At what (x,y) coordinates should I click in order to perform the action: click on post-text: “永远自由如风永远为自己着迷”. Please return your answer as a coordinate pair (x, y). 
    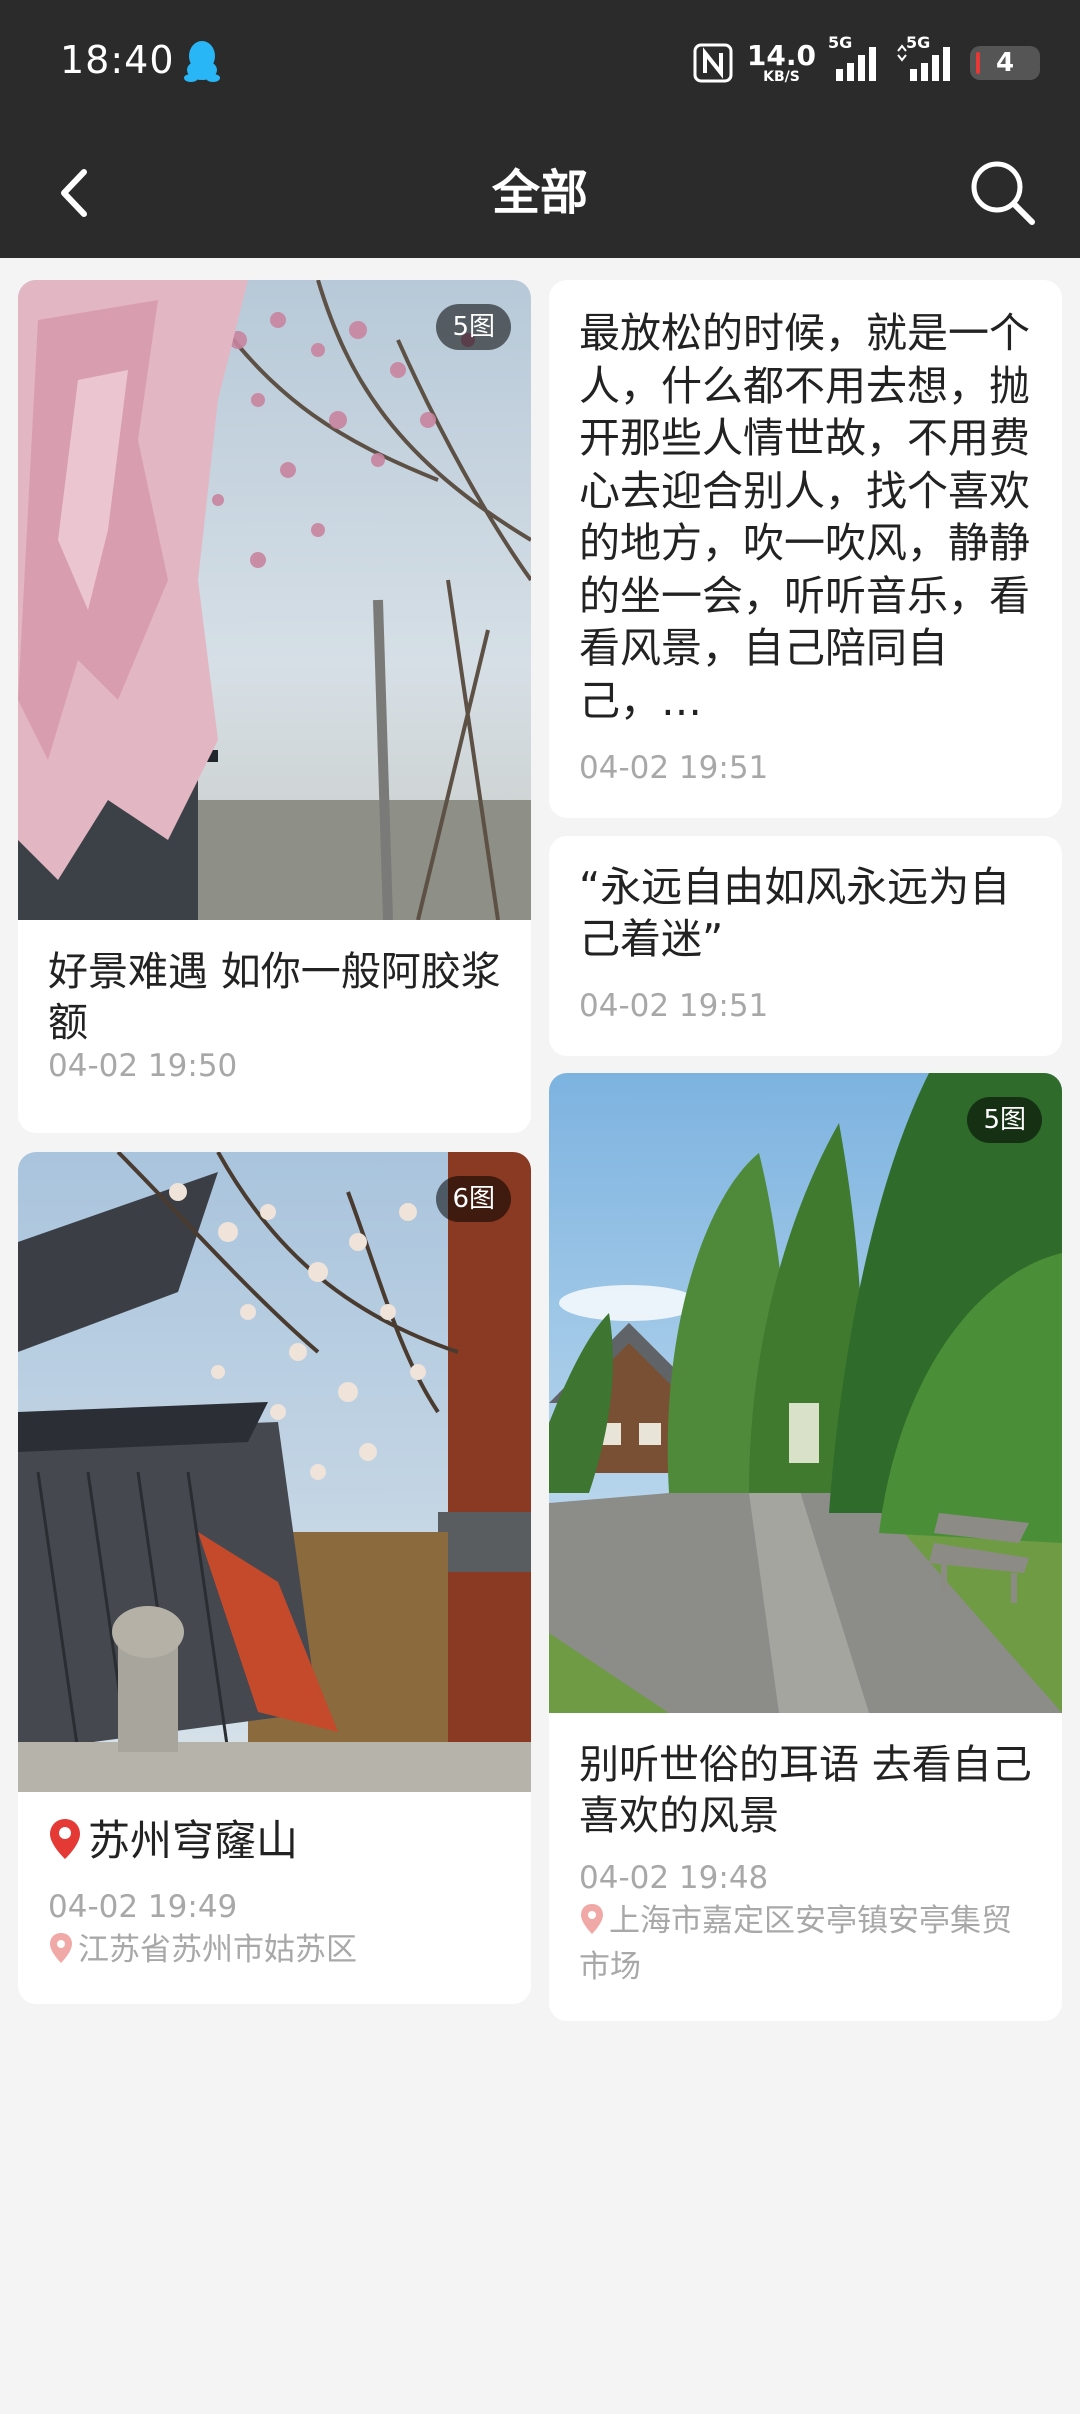
    Looking at the image, I should click on (795, 913).